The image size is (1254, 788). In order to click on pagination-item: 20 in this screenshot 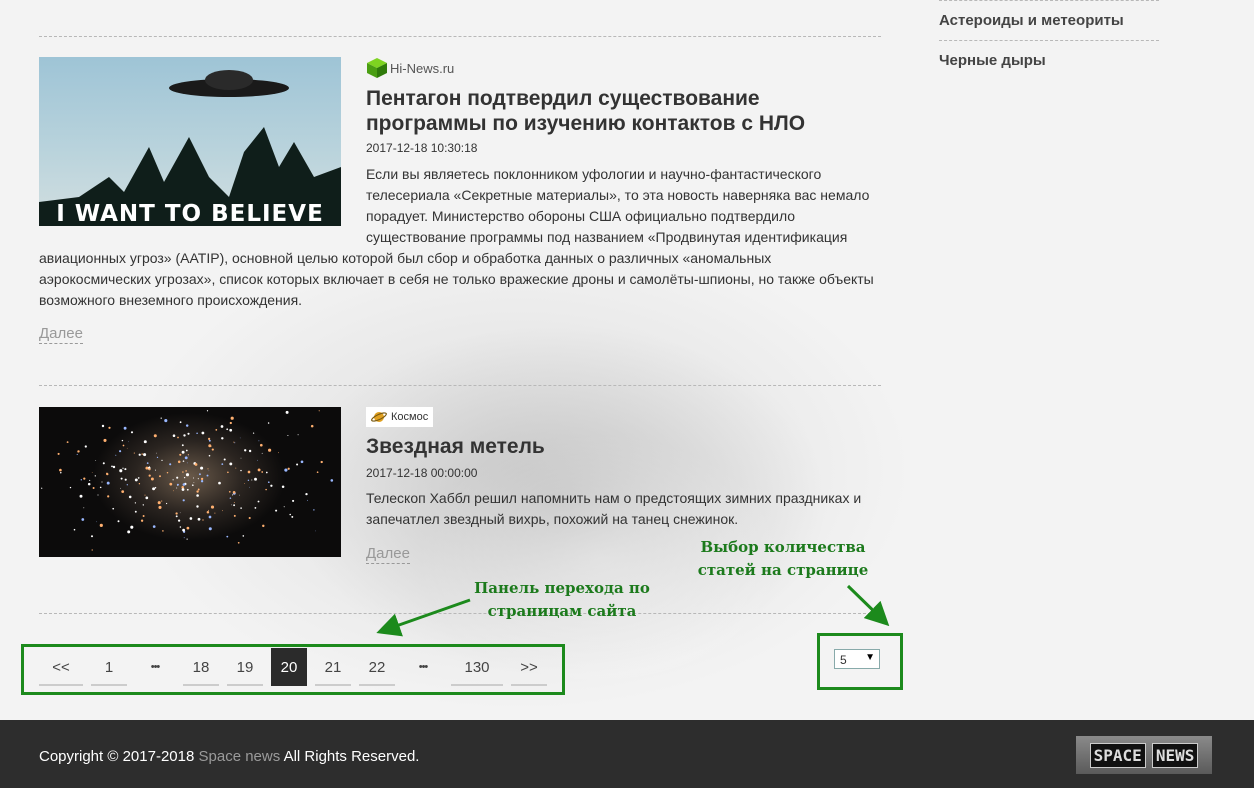, I will do `click(289, 667)`.